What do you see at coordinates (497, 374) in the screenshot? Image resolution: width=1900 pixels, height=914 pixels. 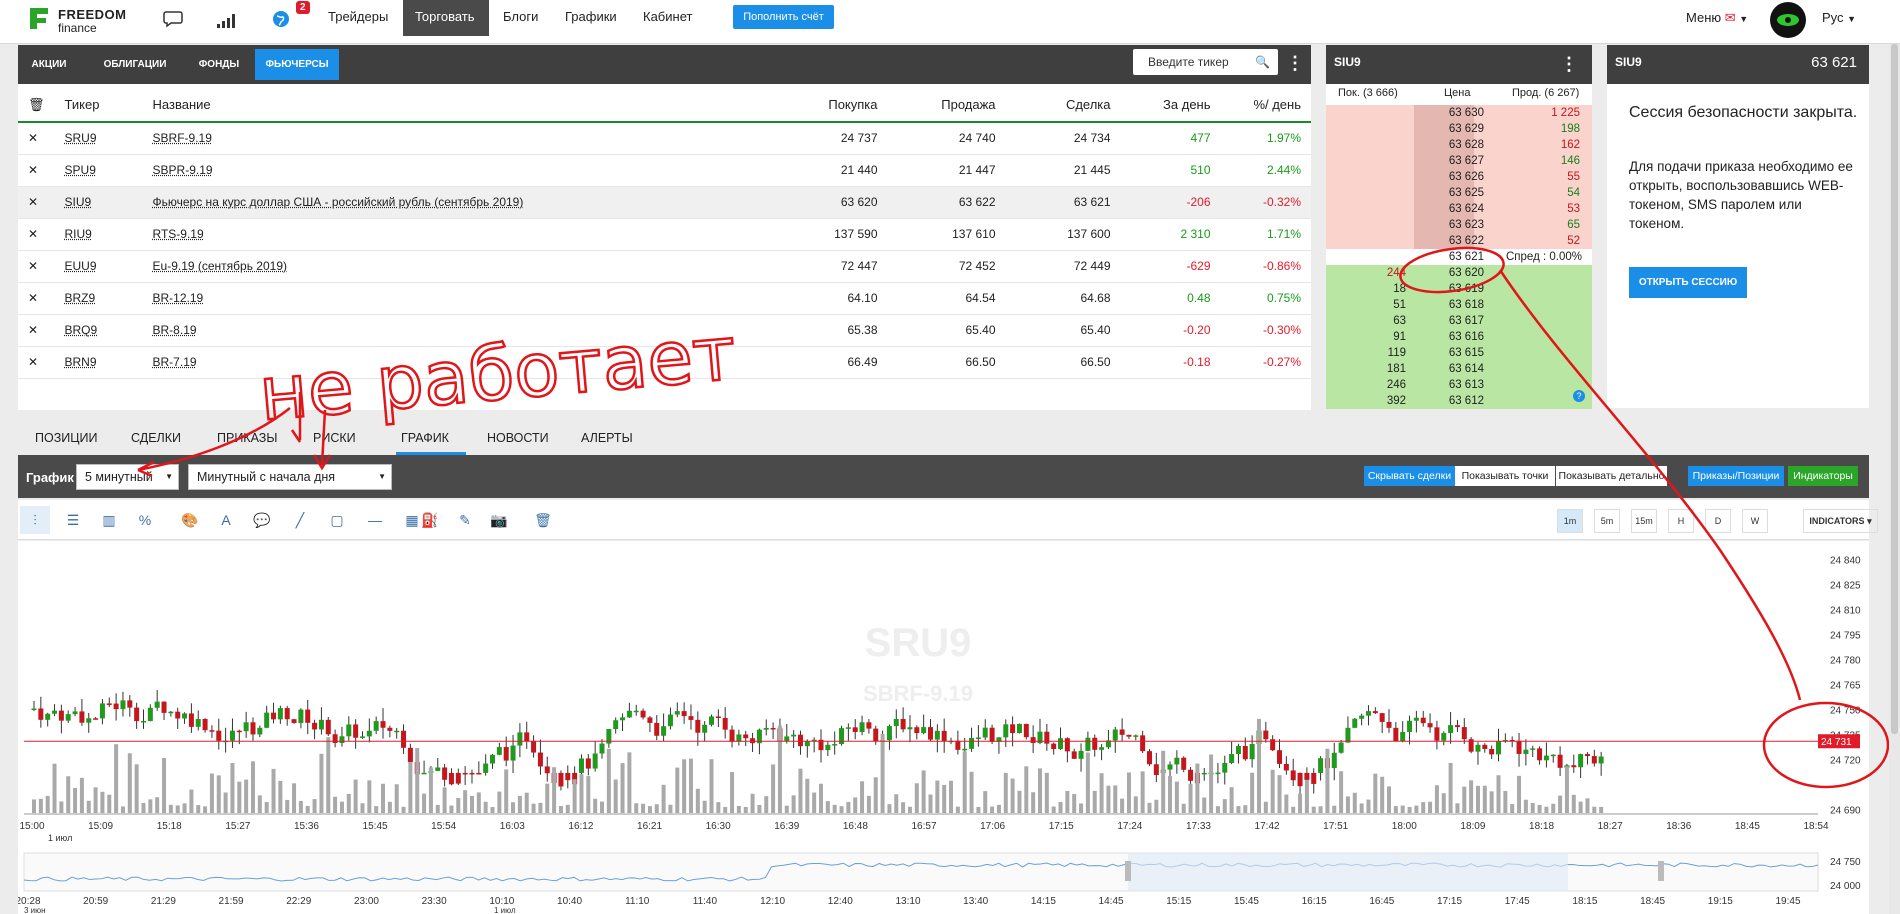 I see `annotation-text: не работает` at bounding box center [497, 374].